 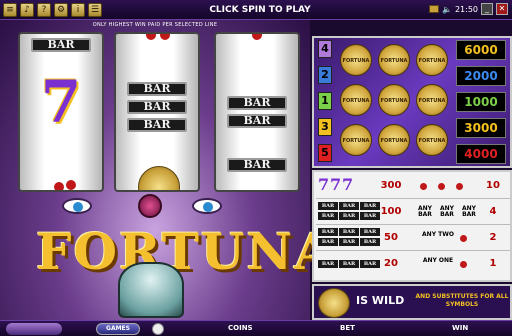 What do you see at coordinates (380, 300) in the screenshot?
I see `wild-label: IS WILD` at bounding box center [380, 300].